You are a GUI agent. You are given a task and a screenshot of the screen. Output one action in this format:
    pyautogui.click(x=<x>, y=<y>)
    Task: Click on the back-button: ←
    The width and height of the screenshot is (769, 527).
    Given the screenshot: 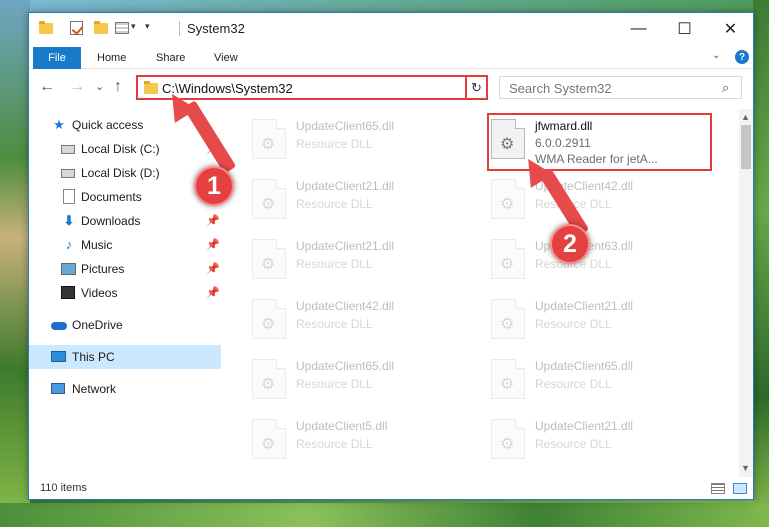 What is the action you would take?
    pyautogui.click(x=47, y=87)
    